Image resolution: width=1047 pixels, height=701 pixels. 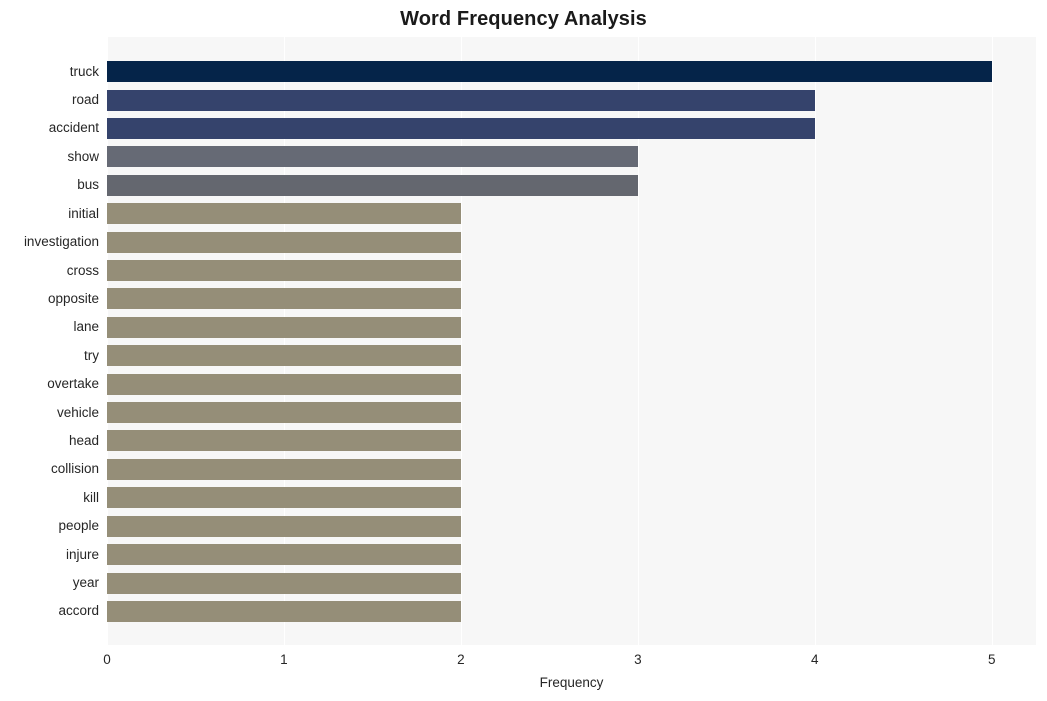 What do you see at coordinates (73, 298) in the screenshot?
I see `y-axis-tick-label: opposite` at bounding box center [73, 298].